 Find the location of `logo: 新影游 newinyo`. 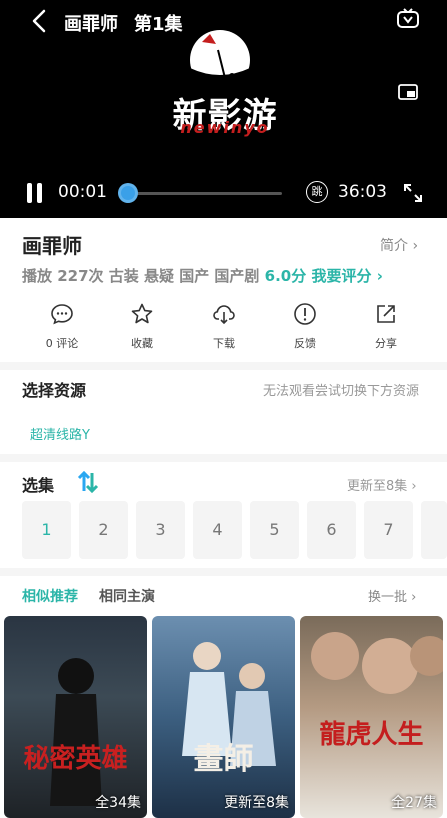

logo: 新影游 newinyo is located at coordinates (225, 98).